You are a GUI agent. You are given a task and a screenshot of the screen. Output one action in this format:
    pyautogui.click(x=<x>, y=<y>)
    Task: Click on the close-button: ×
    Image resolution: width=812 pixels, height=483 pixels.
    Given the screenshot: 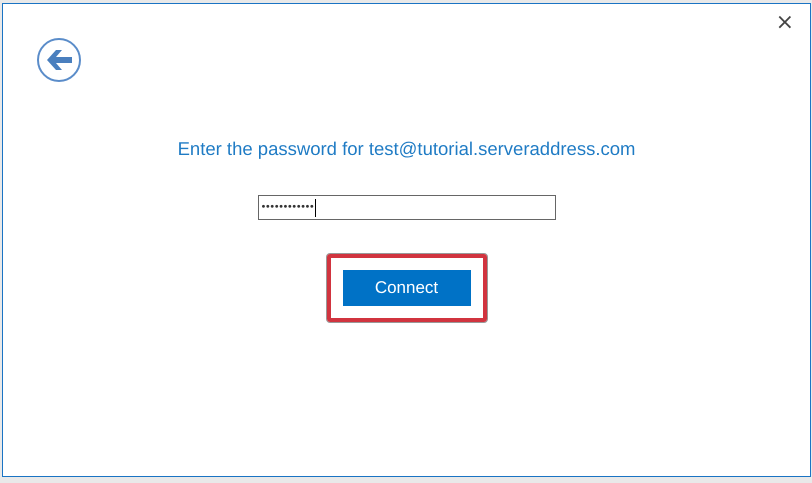 What is the action you would take?
    pyautogui.click(x=785, y=23)
    